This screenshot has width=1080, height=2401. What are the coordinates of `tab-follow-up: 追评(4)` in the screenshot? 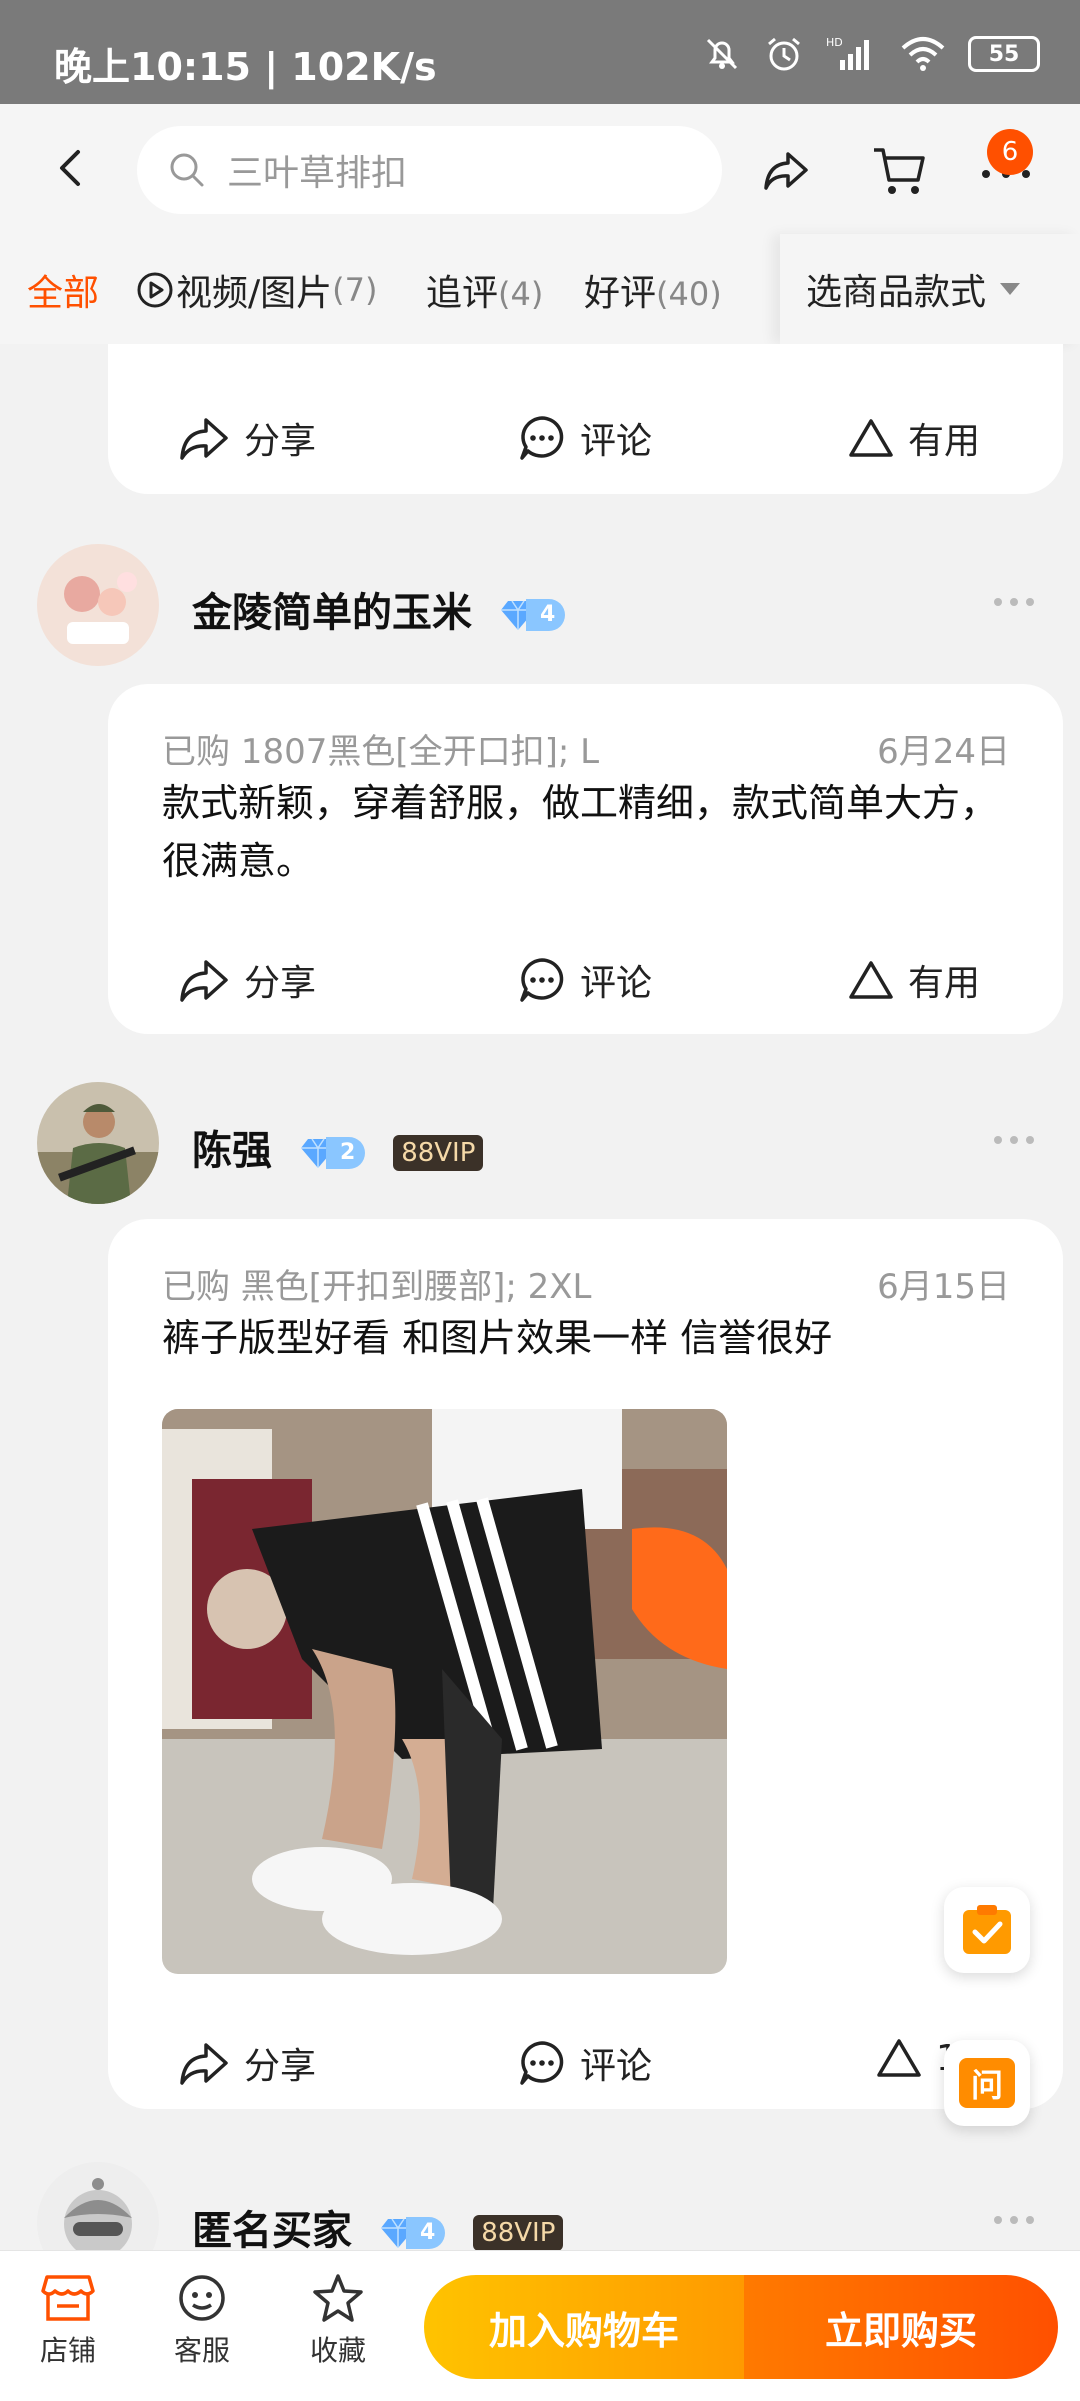 It's located at (484, 290).